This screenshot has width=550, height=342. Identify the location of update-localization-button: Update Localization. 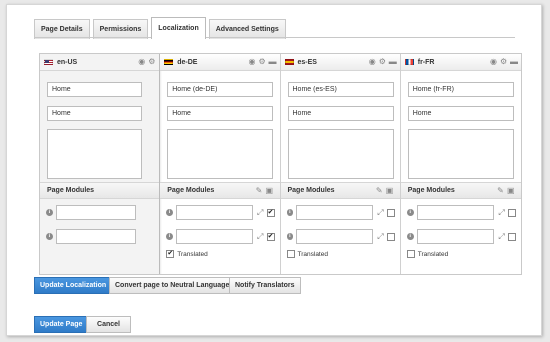
(73, 285).